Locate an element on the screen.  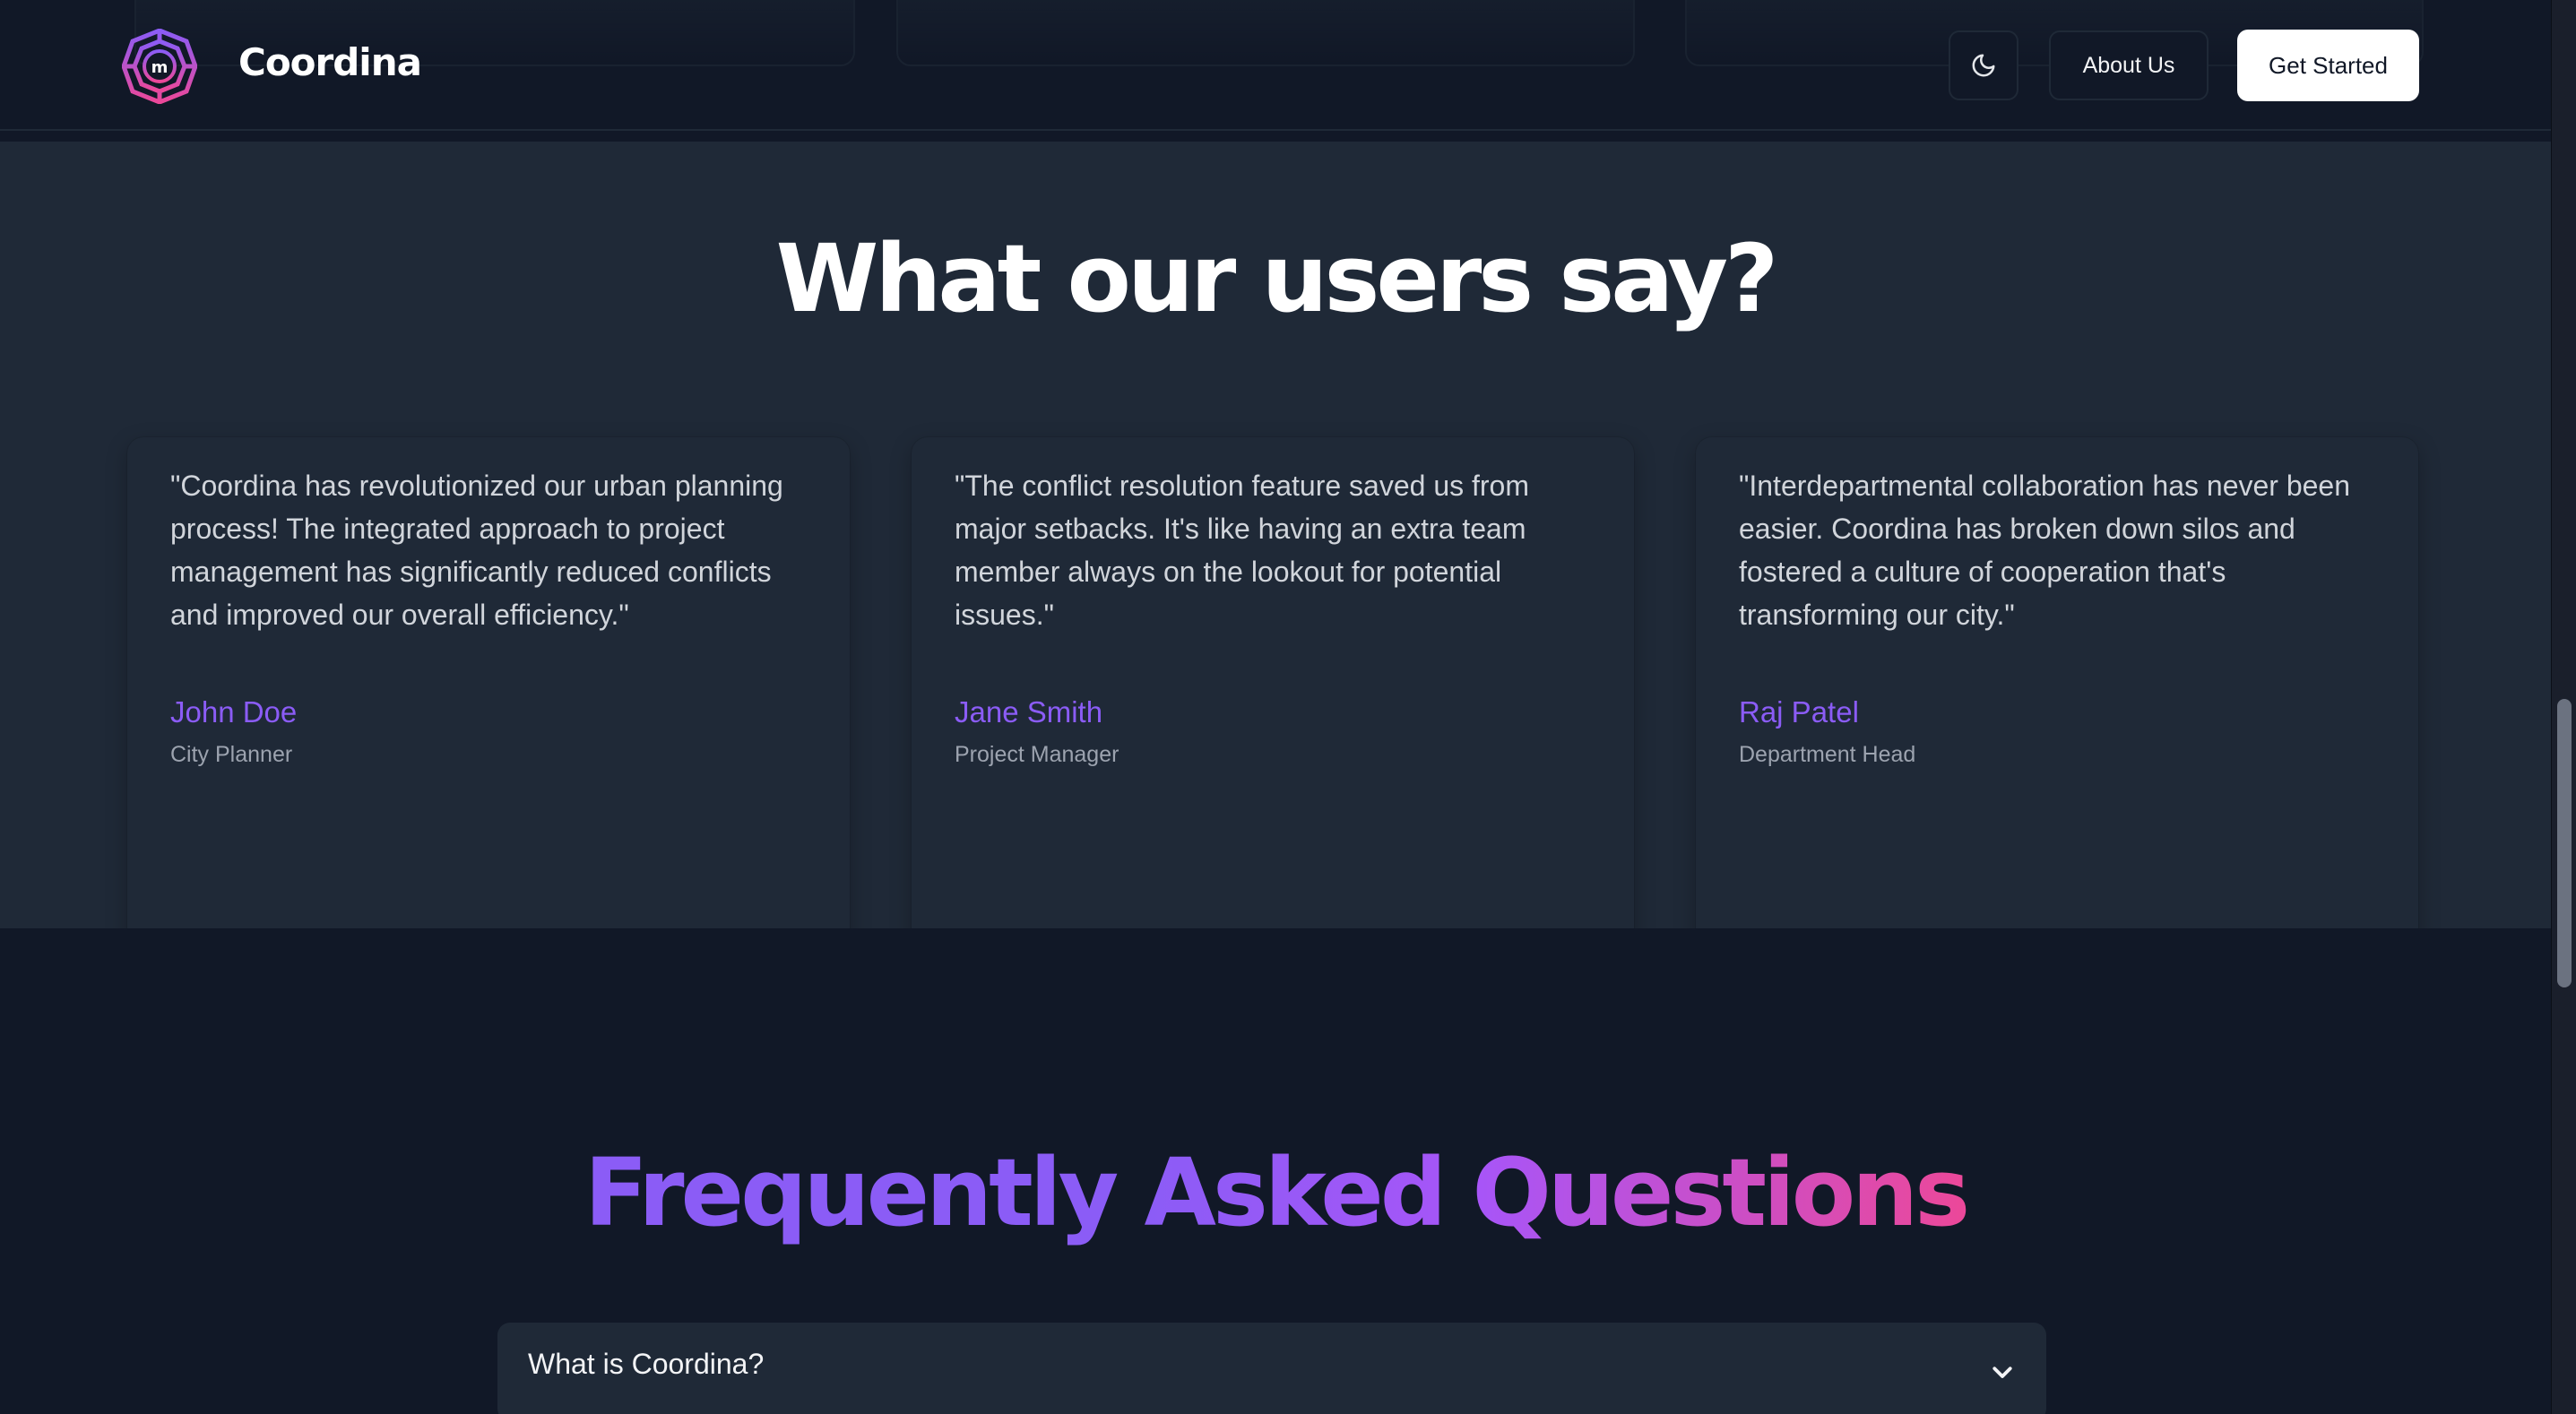
testimonial-role: City Planner is located at coordinates (231, 754).